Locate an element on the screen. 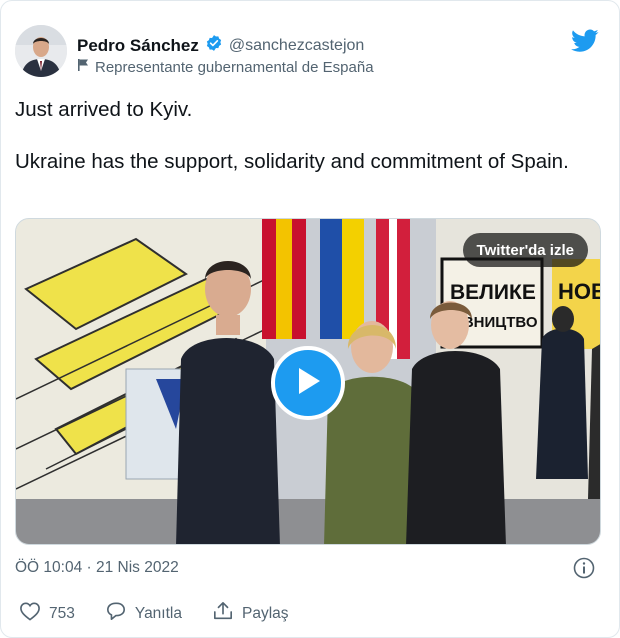 Image resolution: width=620 pixels, height=638 pixels. like-count: 753 is located at coordinates (62, 613).